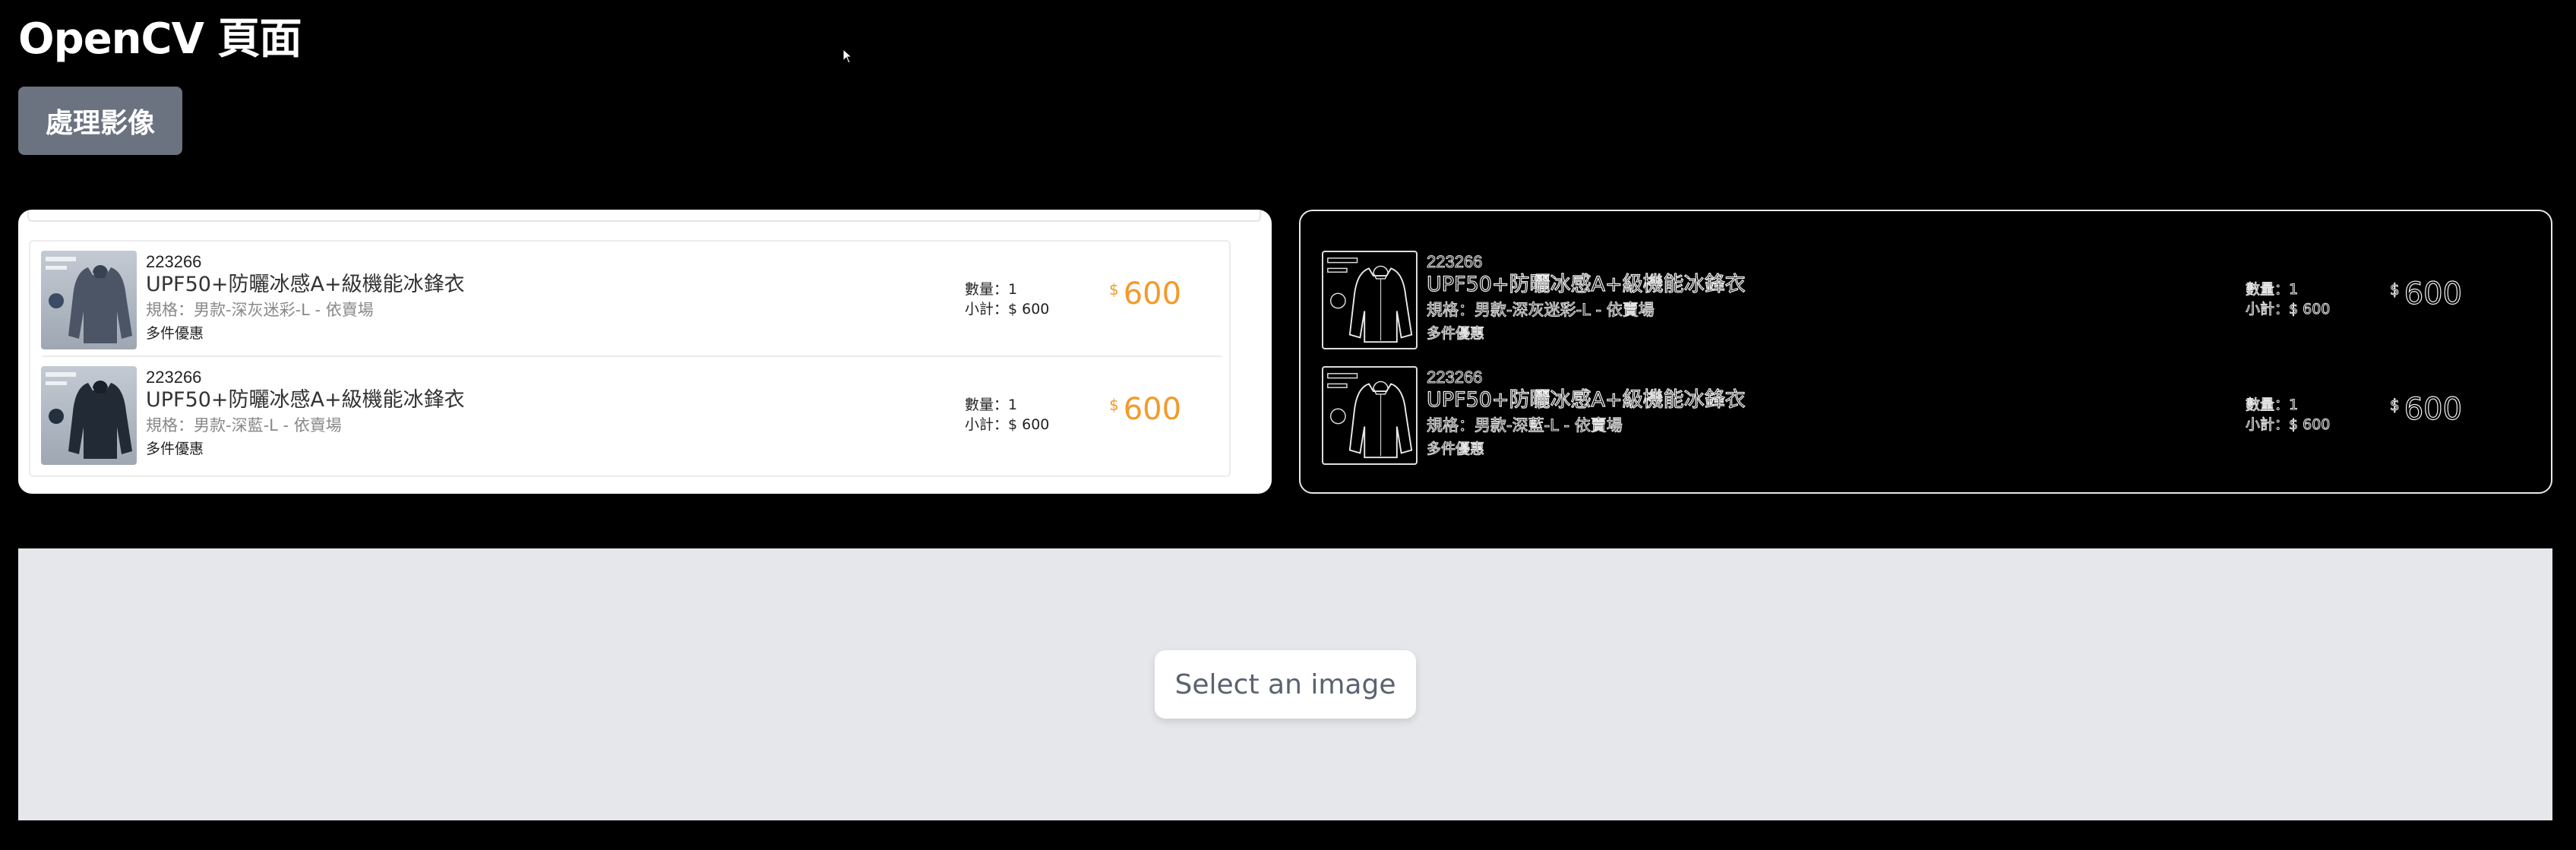  Describe the element at coordinates (644, 216) in the screenshot. I see `cart-strip-above` at that location.